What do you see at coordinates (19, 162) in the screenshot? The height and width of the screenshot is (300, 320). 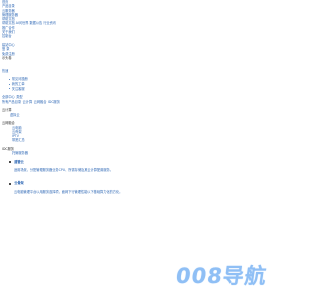 I see `card-title: 建管云` at bounding box center [19, 162].